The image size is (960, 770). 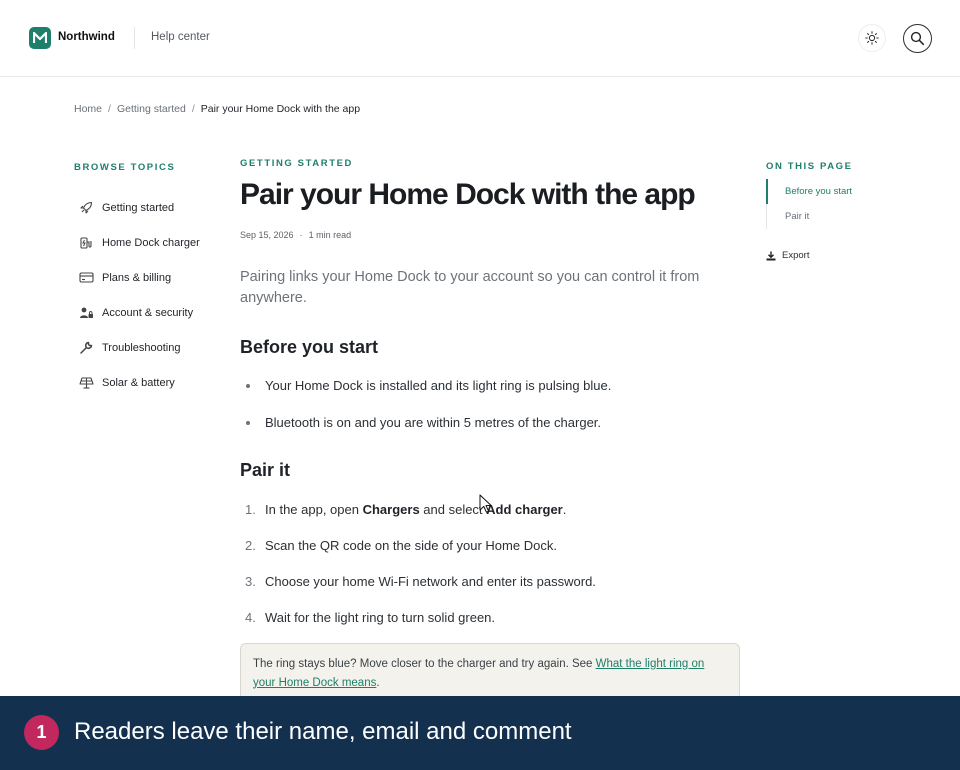 I want to click on sidebar-item-label: Account & security, so click(x=148, y=312).